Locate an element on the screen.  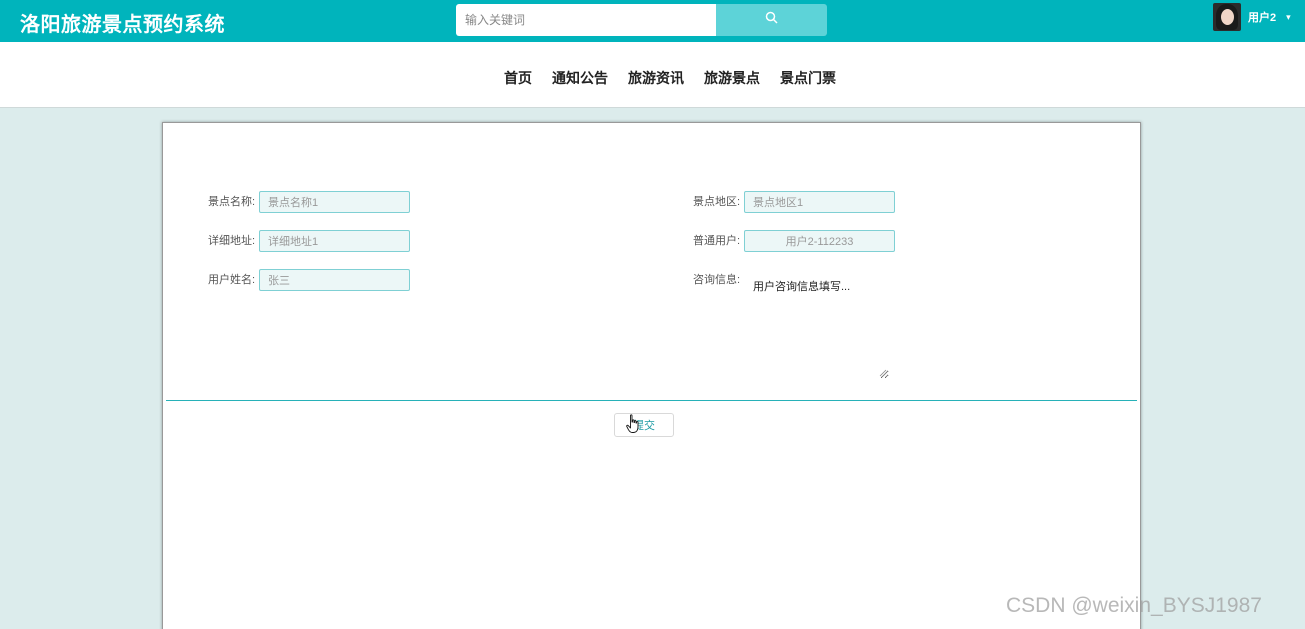
chevron-down-icon: ▾ is located at coordinates (1288, 16).